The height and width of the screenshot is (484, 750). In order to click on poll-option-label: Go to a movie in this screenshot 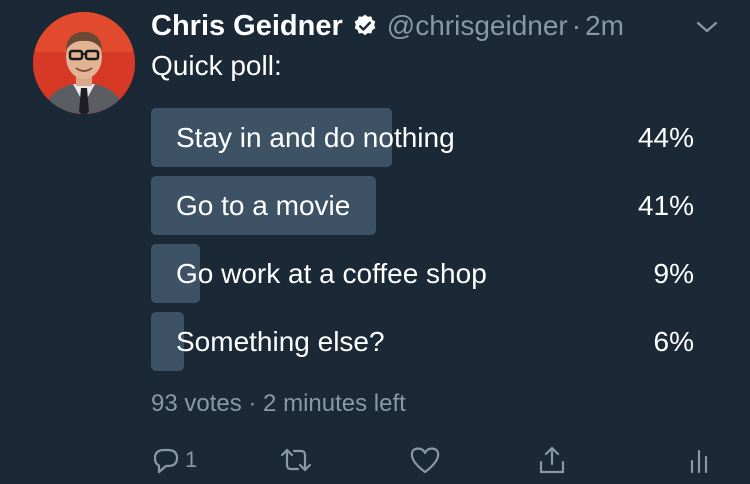, I will do `click(263, 205)`.